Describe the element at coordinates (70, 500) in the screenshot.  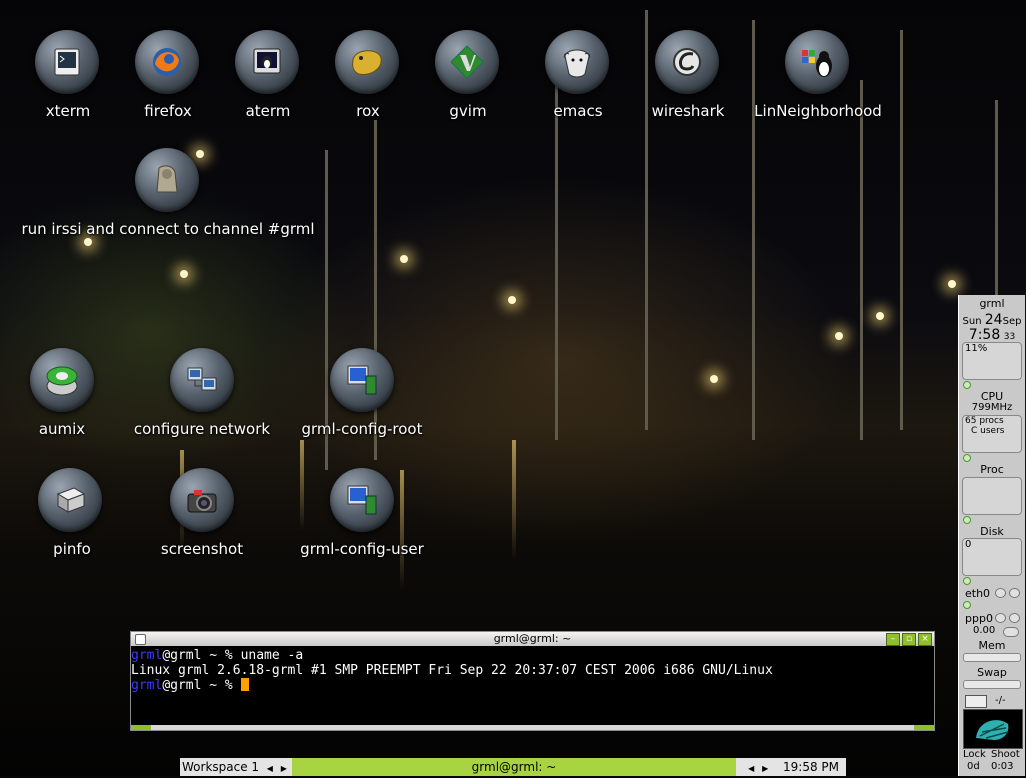
I see `pinfo-icon` at that location.